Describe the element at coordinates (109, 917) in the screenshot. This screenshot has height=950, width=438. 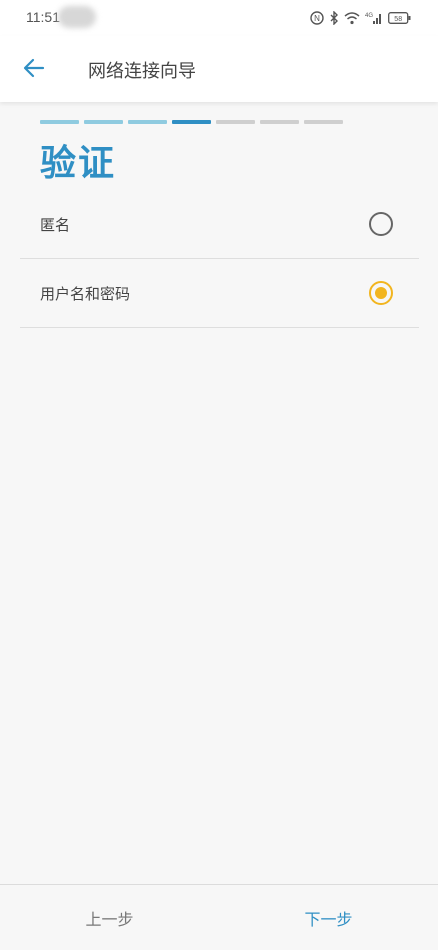
I see `prev-button: 上一步` at that location.